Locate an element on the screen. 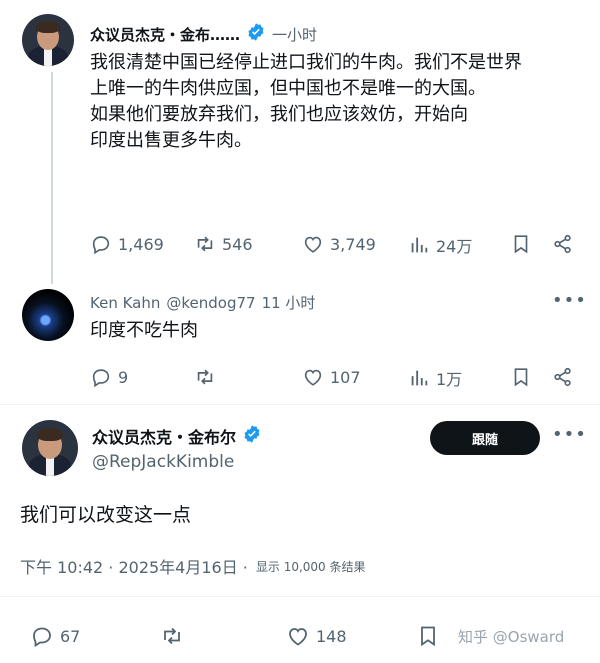  tweet2-header: Ken Kahn @kendog77 11 小时 is located at coordinates (202, 302).